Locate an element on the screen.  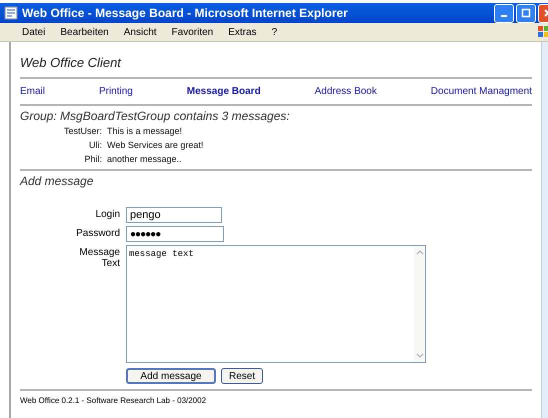
message-text: Web Services are great! is located at coordinates (155, 145).